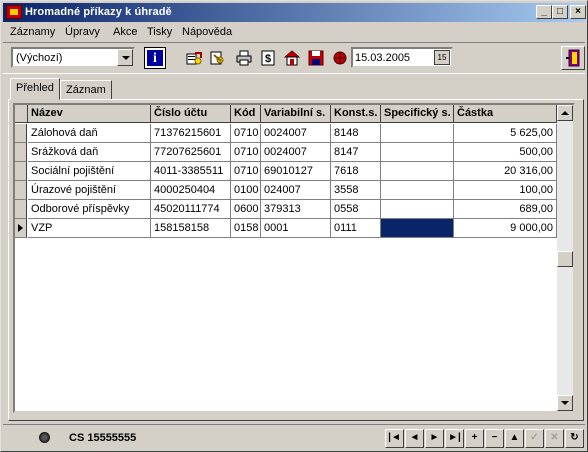 This screenshot has height=452, width=588. What do you see at coordinates (417, 114) in the screenshot?
I see `column-header-specificky: Specifický s.` at bounding box center [417, 114].